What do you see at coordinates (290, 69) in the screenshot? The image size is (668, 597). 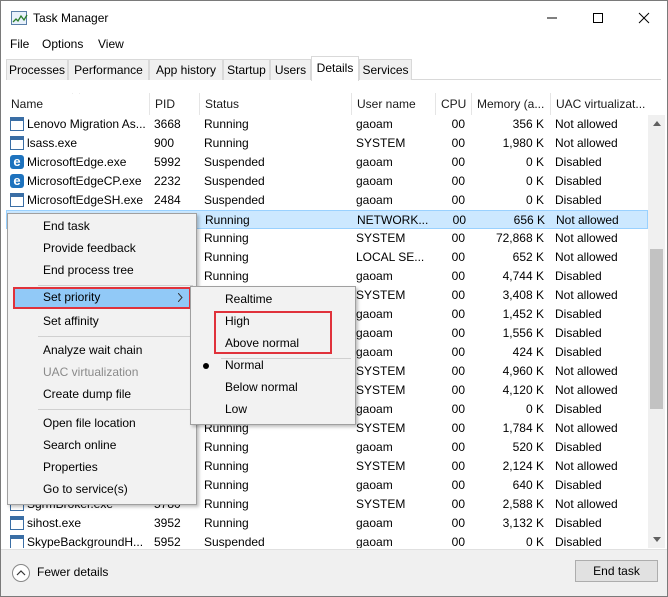 I see `tab-users: Users` at bounding box center [290, 69].